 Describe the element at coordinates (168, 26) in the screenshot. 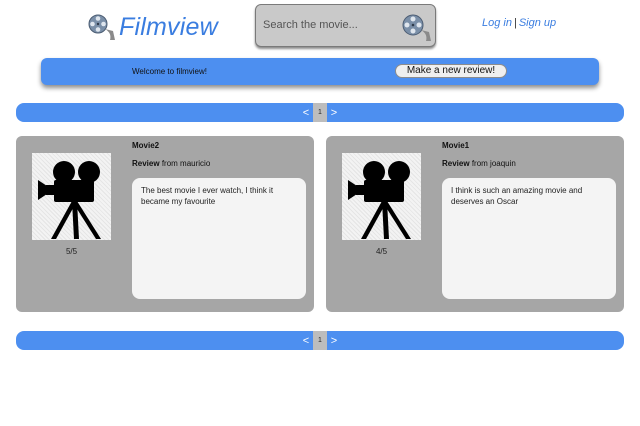

I see `brand-name: Filmview` at that location.